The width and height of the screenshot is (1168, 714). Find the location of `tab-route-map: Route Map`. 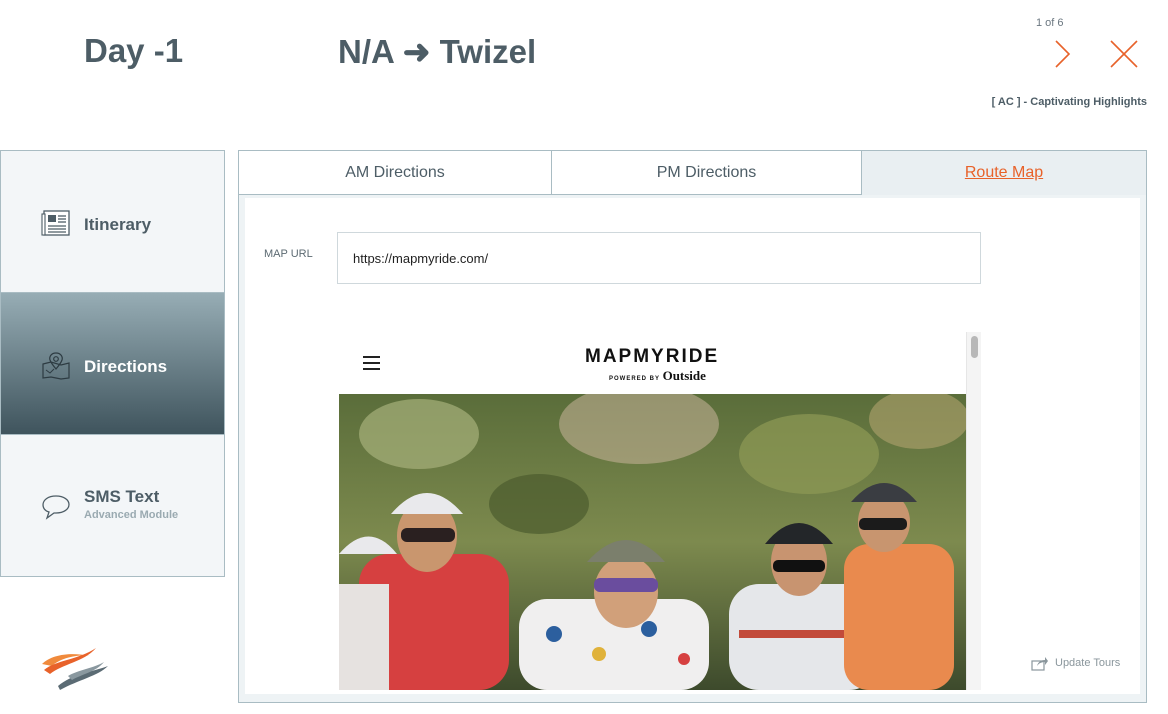

tab-route-map: Route Map is located at coordinates (1004, 173).